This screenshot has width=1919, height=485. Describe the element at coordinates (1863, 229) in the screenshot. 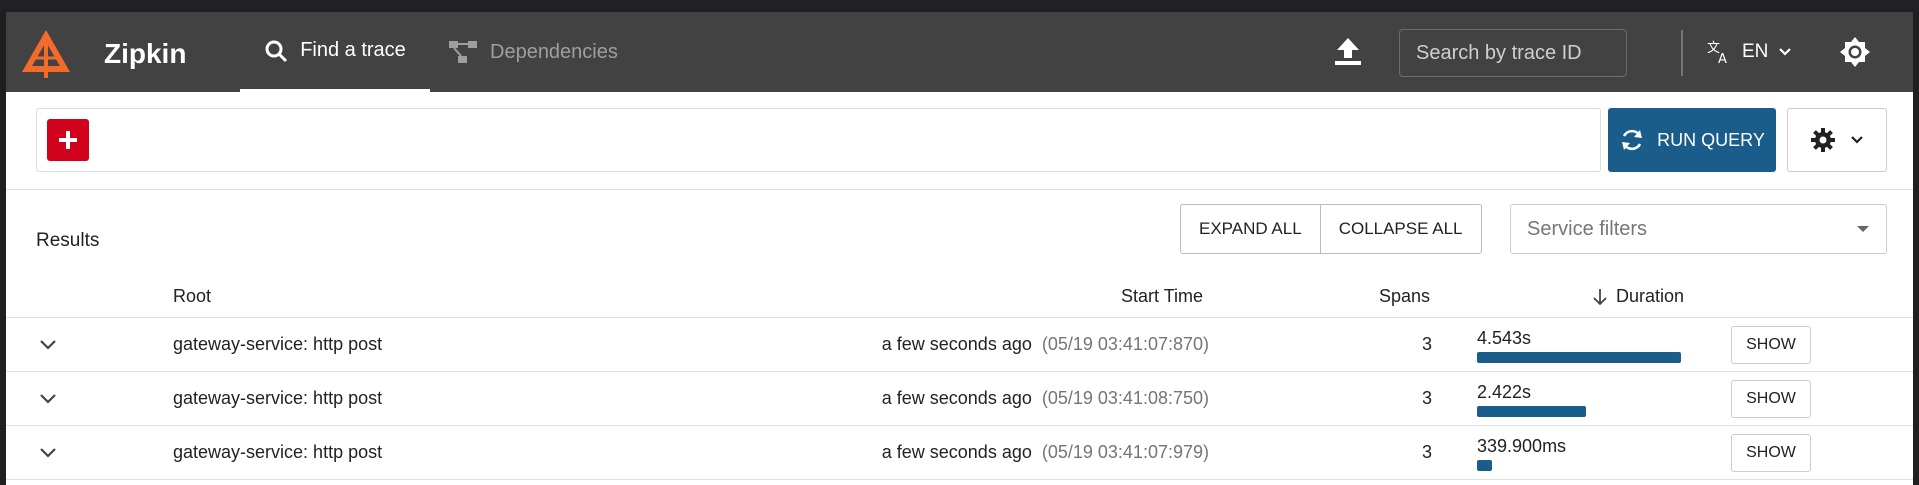

I see `dropdown-arrow-icon` at that location.